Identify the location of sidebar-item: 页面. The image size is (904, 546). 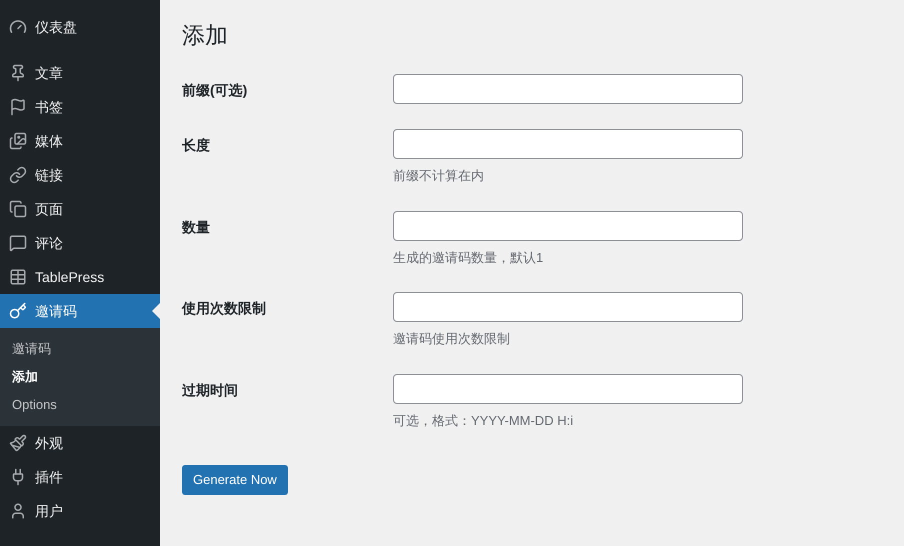
(80, 209).